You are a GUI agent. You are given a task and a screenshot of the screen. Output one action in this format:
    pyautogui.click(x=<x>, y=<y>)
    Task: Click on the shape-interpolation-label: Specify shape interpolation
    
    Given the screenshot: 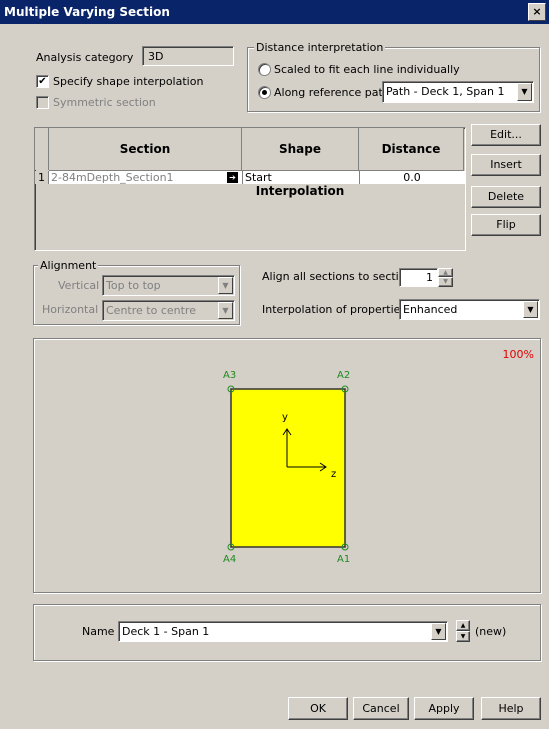 What is the action you would take?
    pyautogui.click(x=128, y=81)
    